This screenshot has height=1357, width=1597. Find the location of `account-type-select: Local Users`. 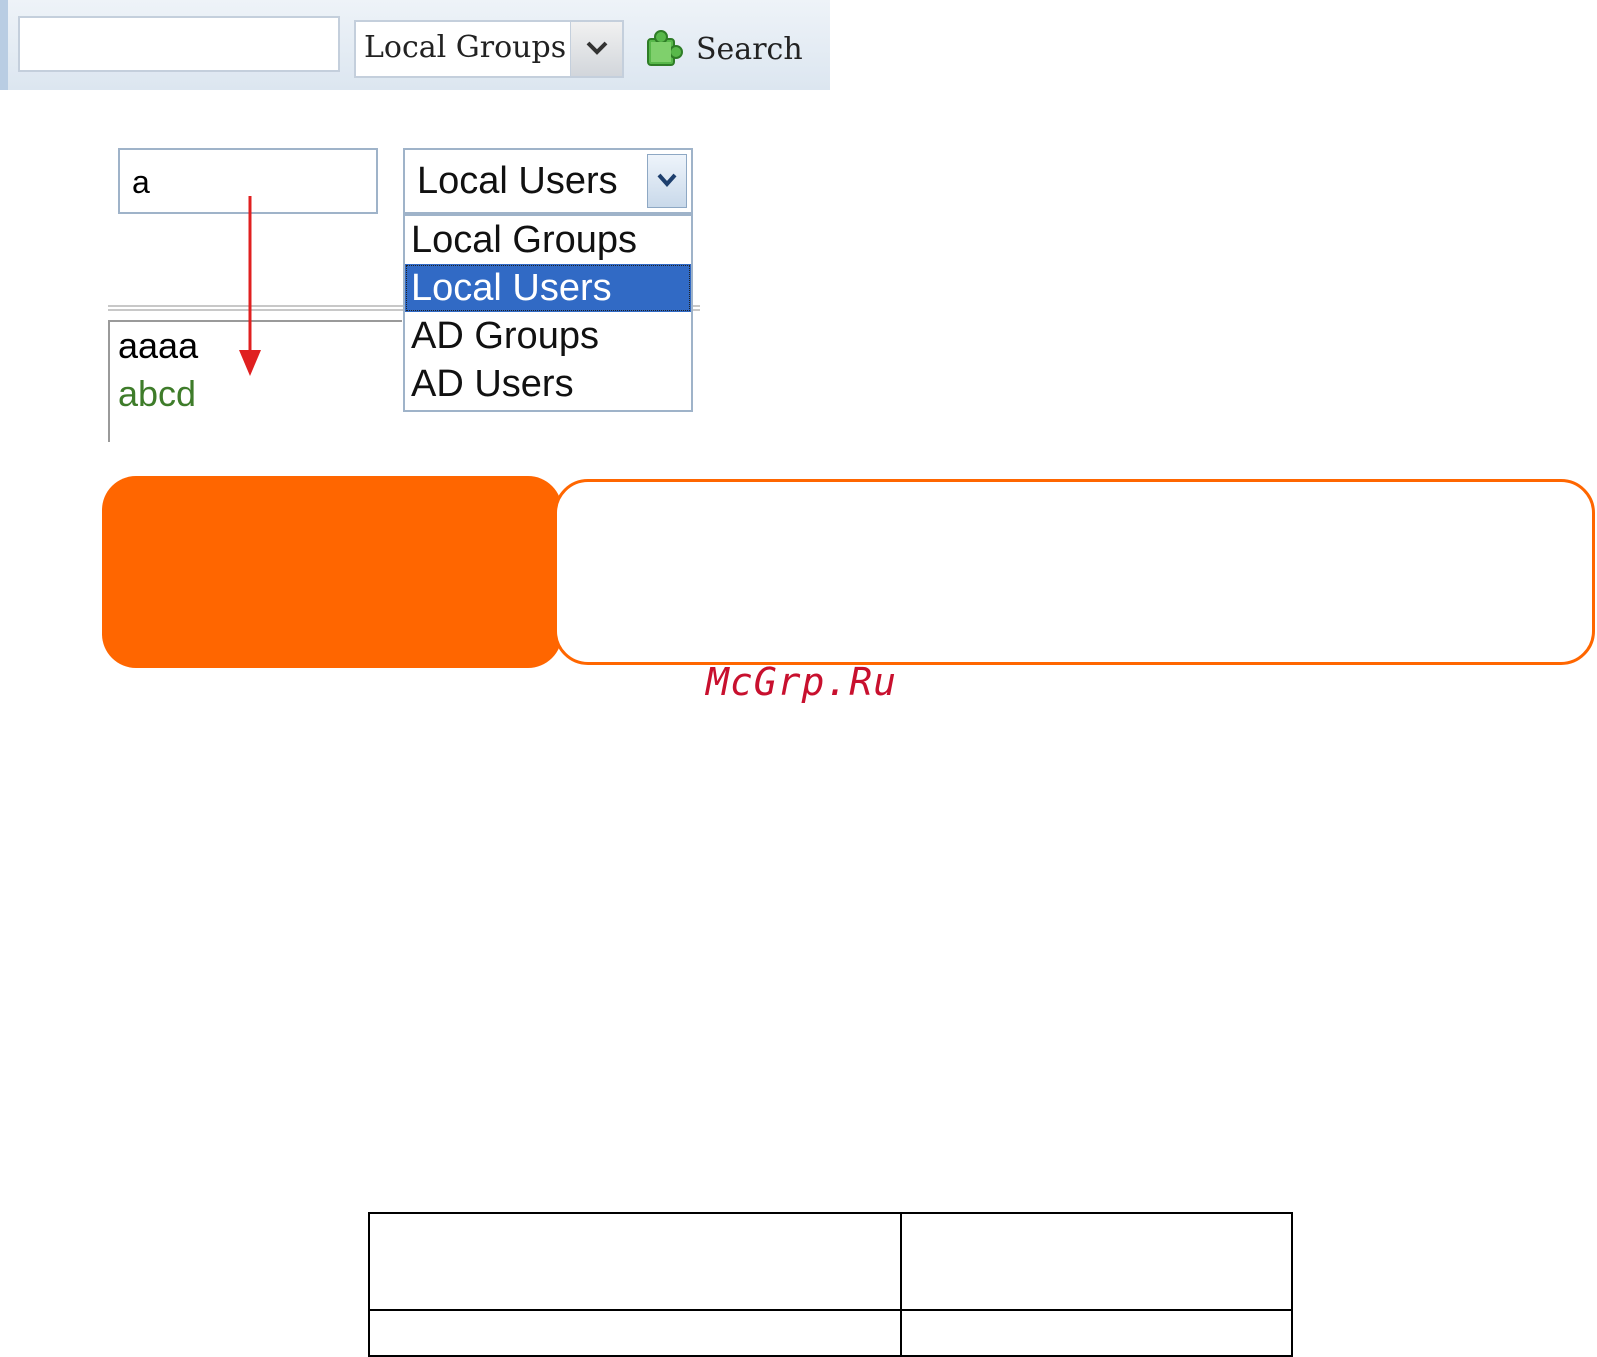

account-type-select: Local Users is located at coordinates (548, 181).